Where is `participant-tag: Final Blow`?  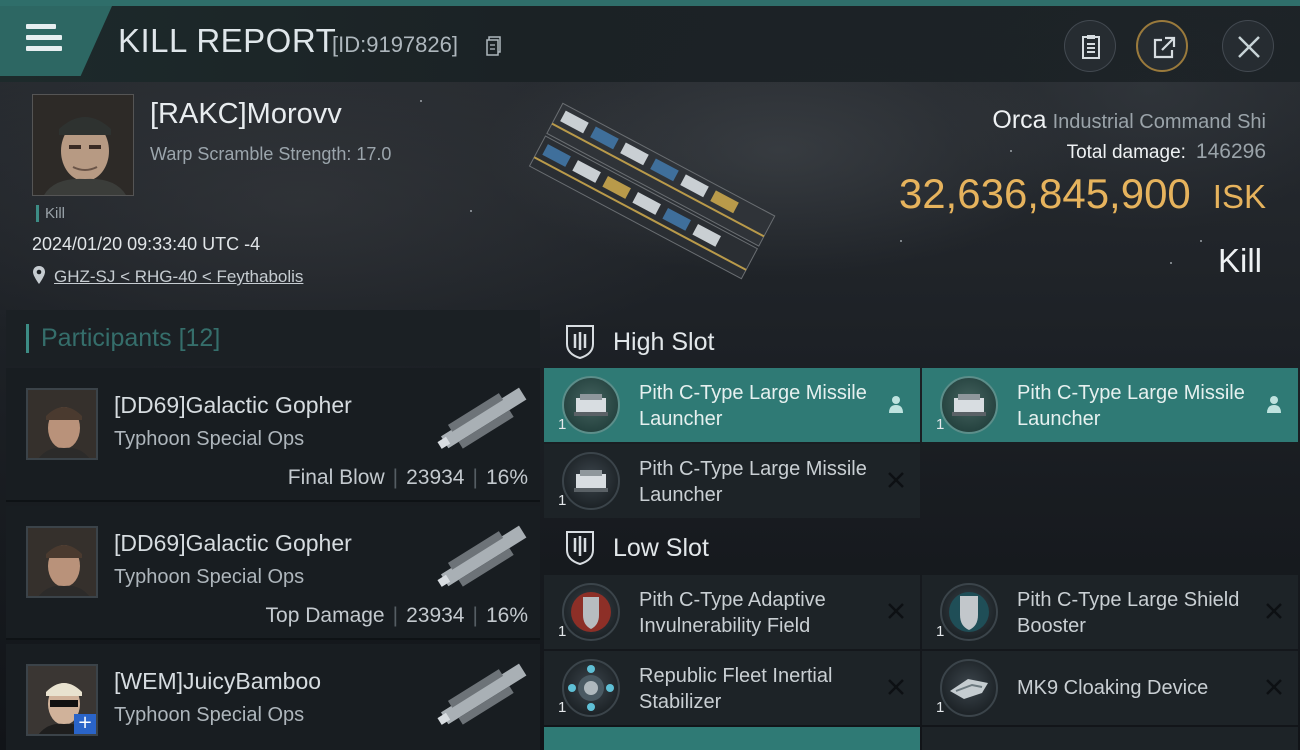
participant-tag: Final Blow is located at coordinates (336, 477).